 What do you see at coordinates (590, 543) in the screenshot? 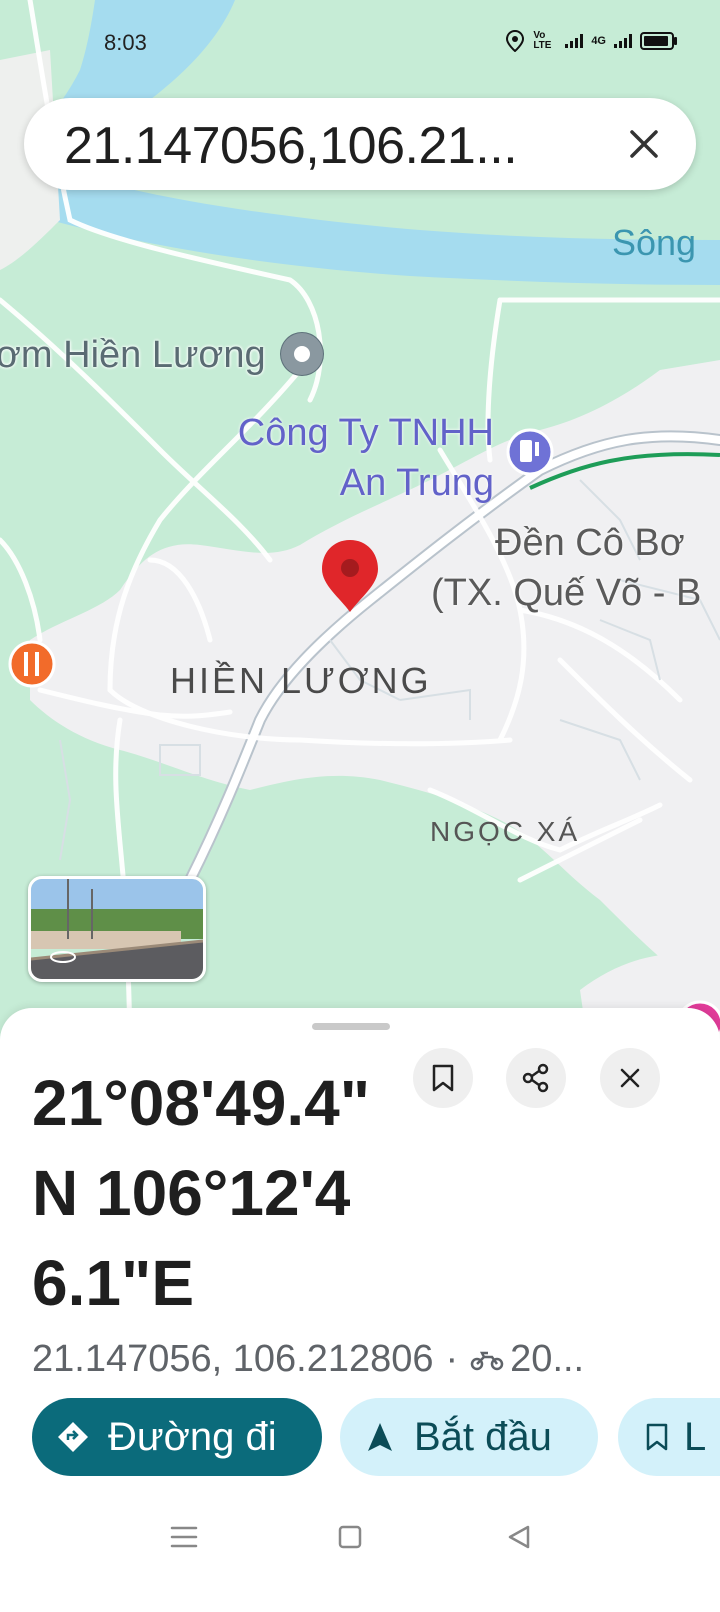
I see `place-label-line1: Đền Cô Bơ` at bounding box center [590, 543].